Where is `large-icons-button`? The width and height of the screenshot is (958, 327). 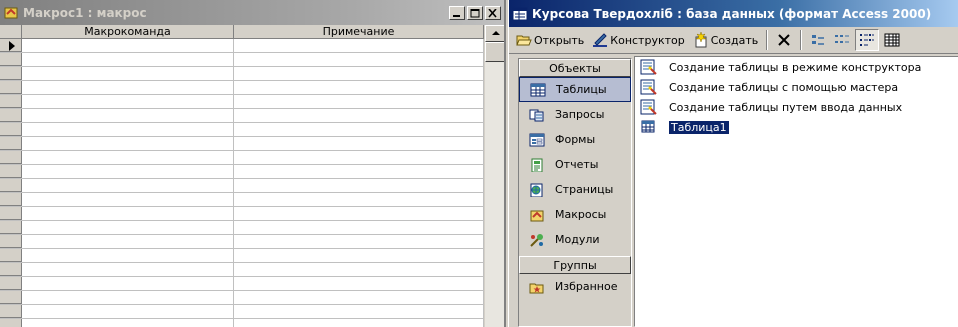
large-icons-button is located at coordinates (818, 40).